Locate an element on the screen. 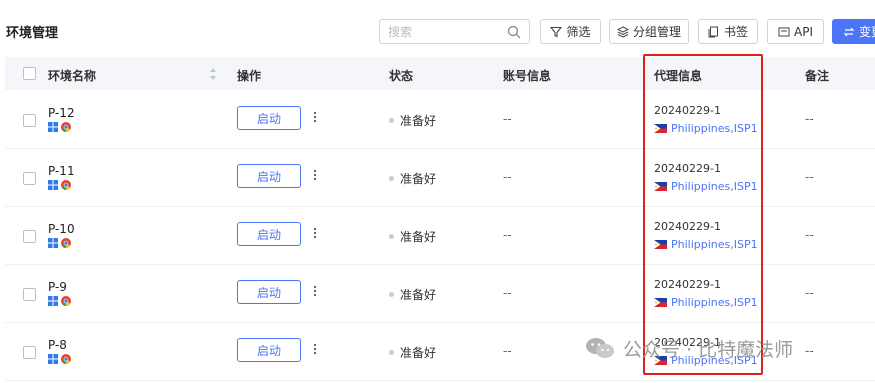 The width and height of the screenshot is (875, 383). switch-icon is located at coordinates (849, 31).